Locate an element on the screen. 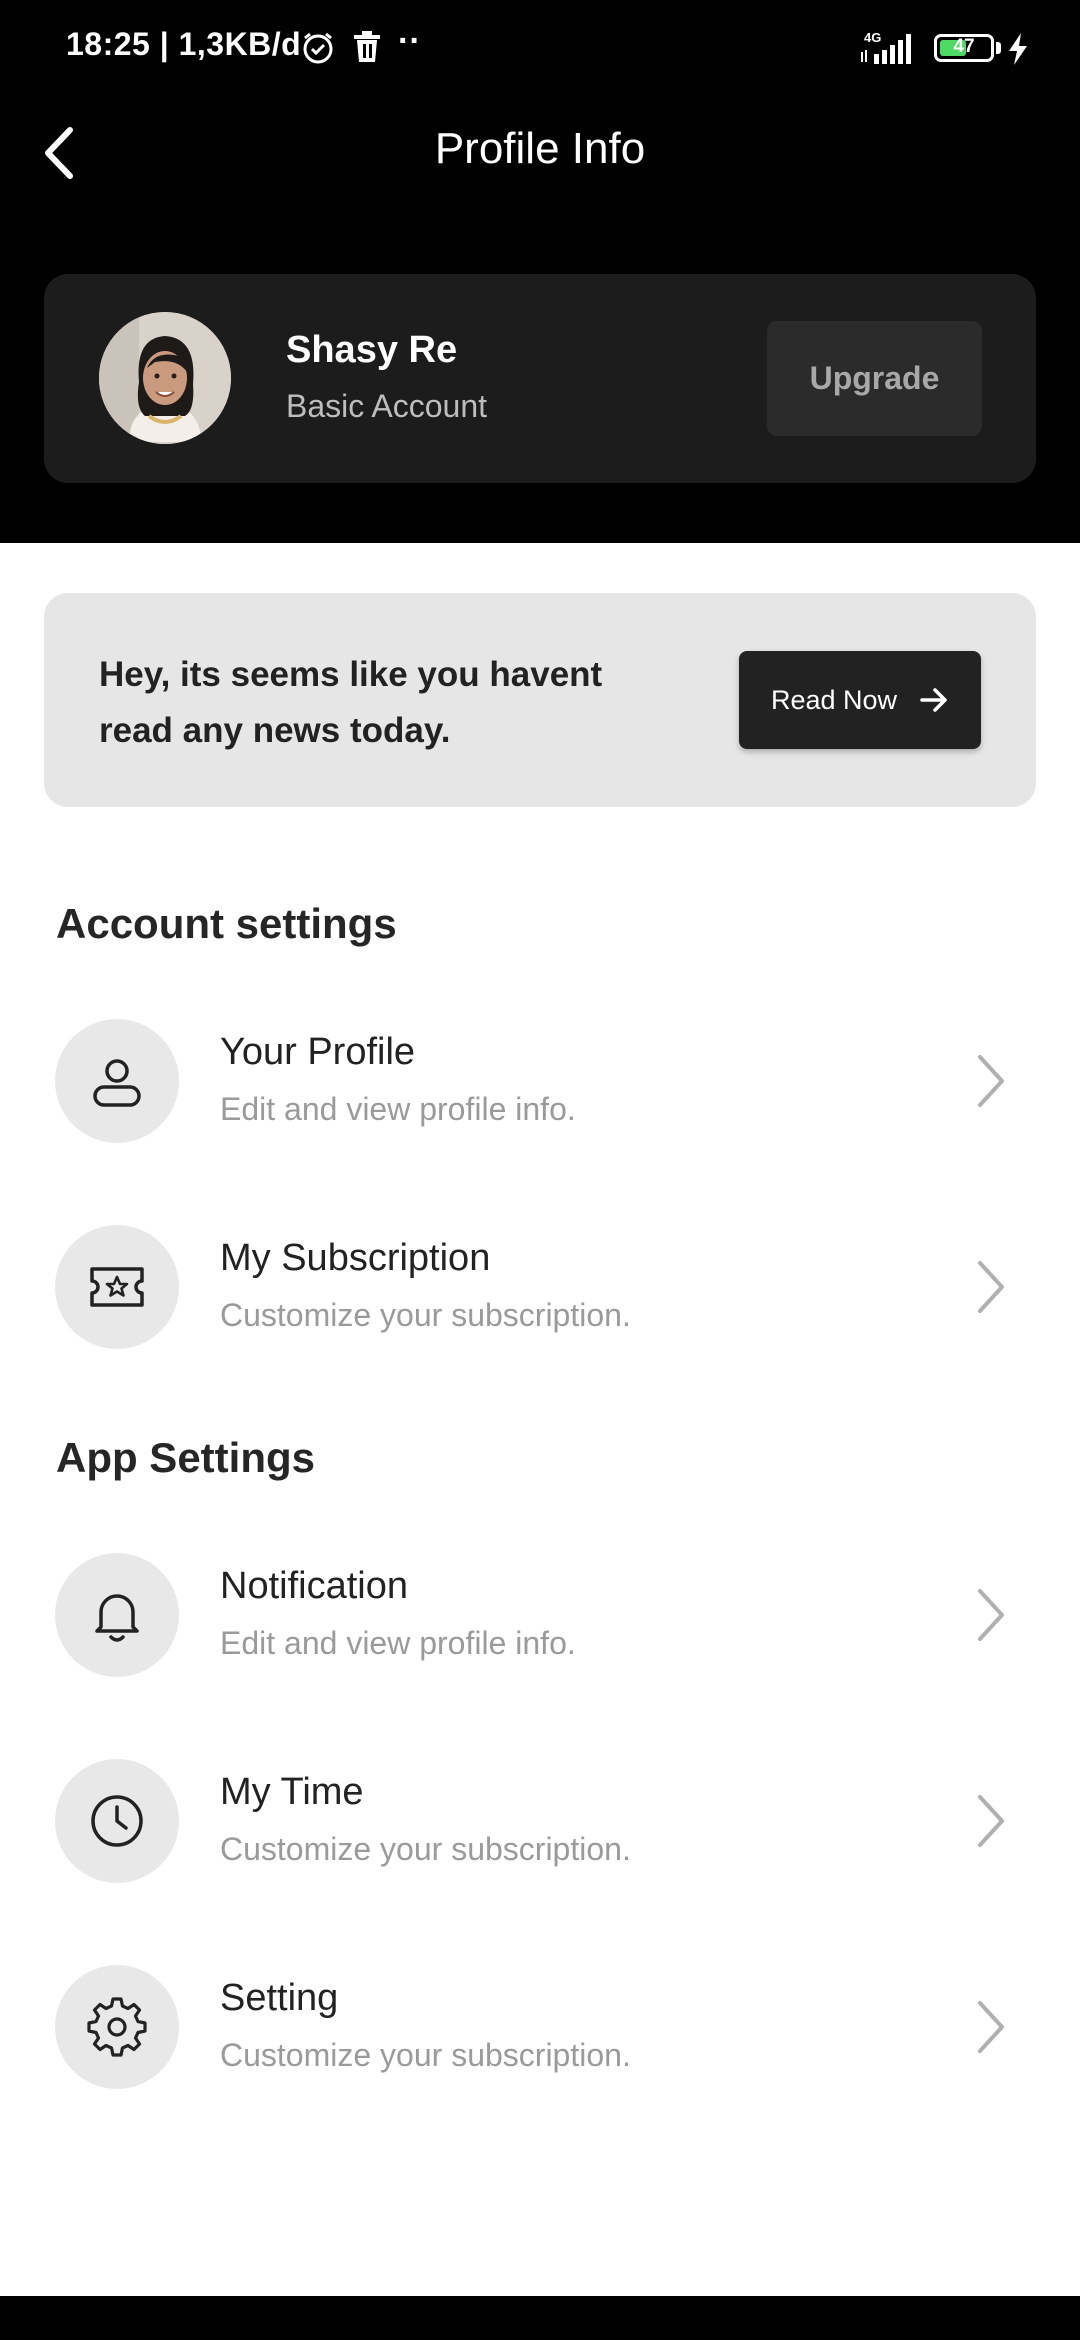 Image resolution: width=1080 pixels, height=2340 pixels. read-now-button: Read Now is located at coordinates (860, 700).